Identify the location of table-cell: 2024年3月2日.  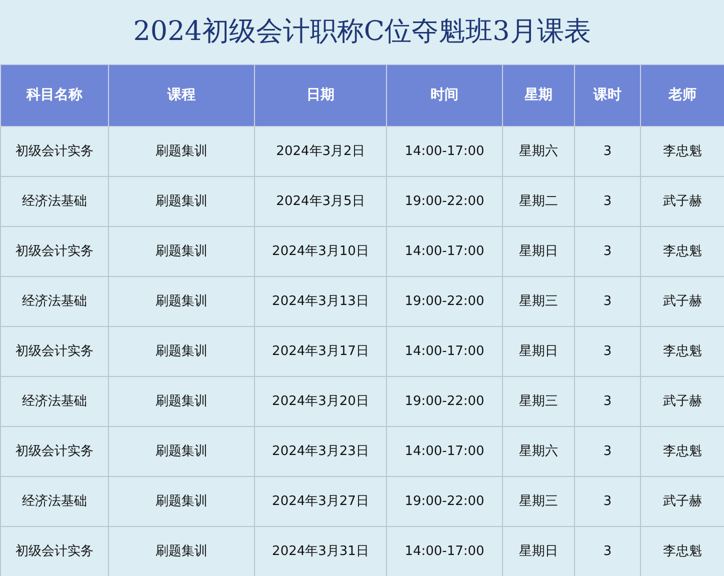
(320, 151).